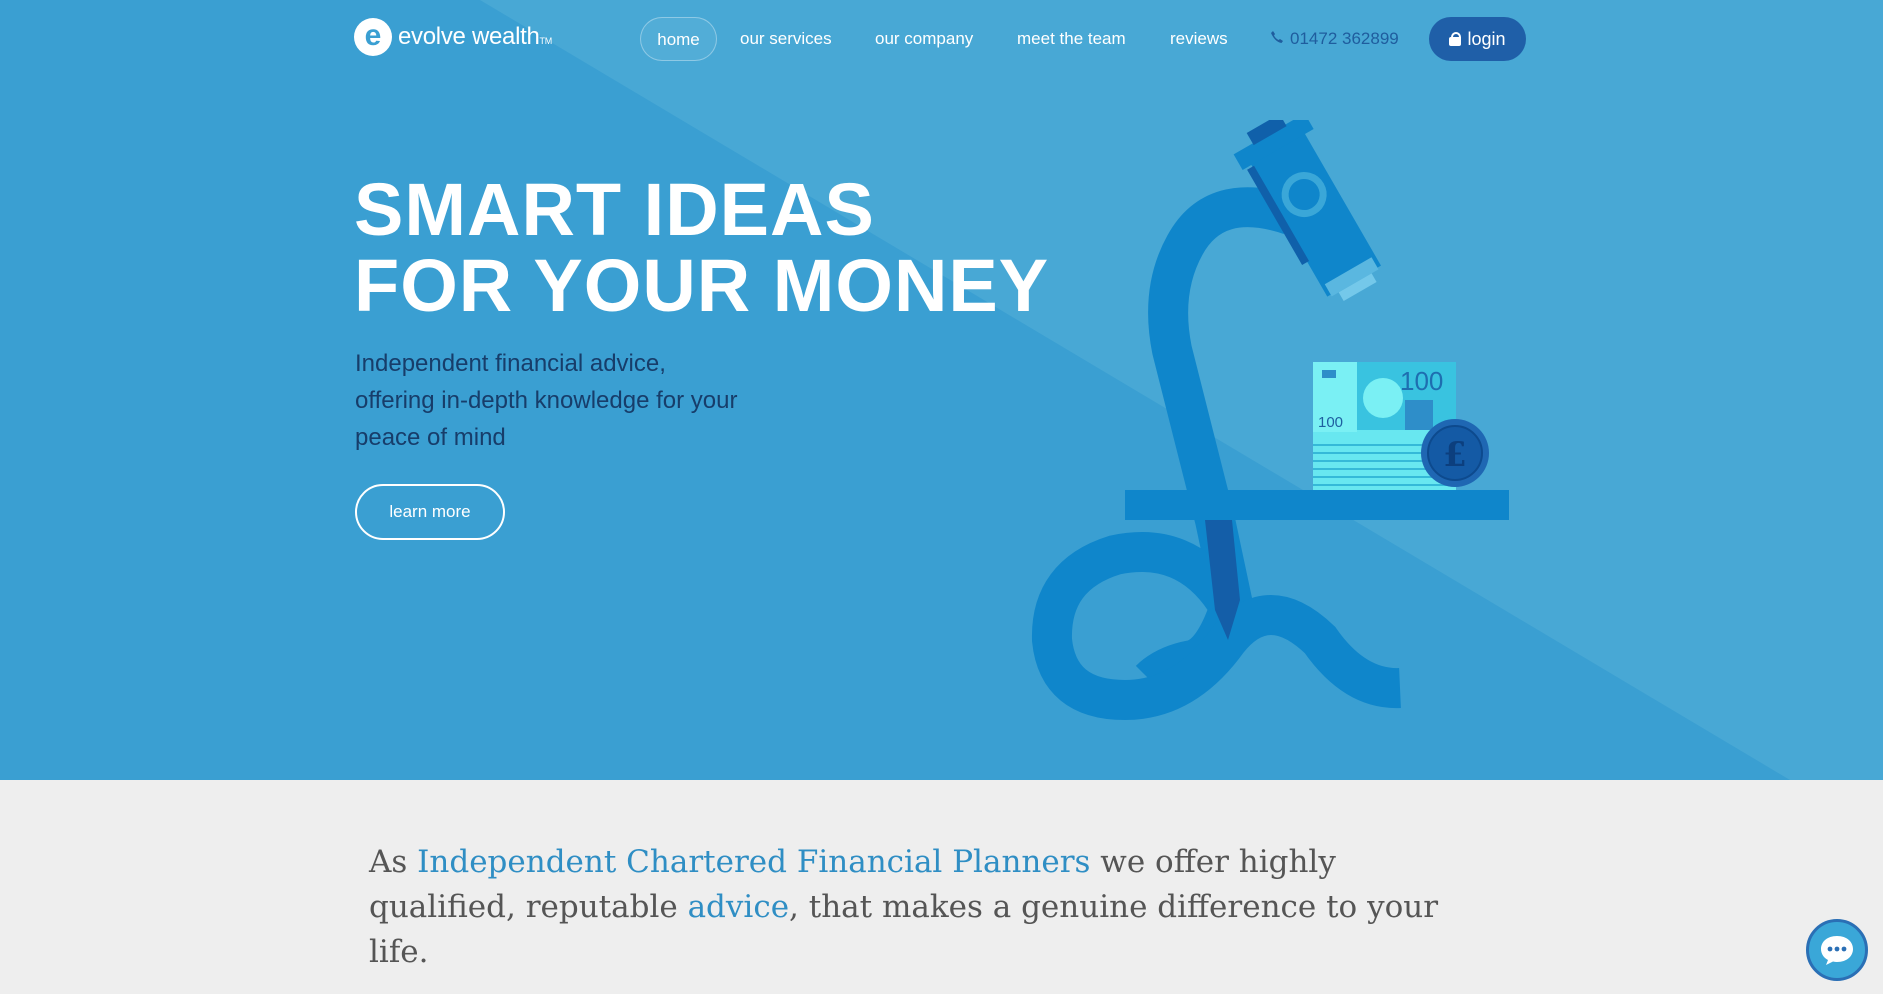 This screenshot has height=994, width=1883. Describe the element at coordinates (510, 363) in the screenshot. I see `subtext-line-1: Independent financial advice,` at that location.